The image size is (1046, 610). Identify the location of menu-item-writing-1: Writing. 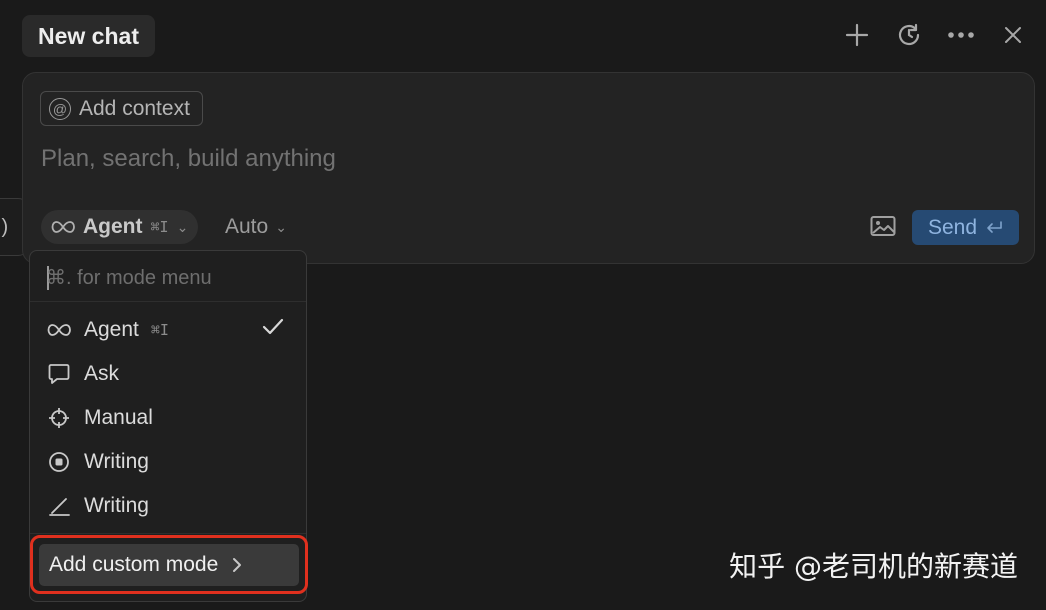
(169, 462).